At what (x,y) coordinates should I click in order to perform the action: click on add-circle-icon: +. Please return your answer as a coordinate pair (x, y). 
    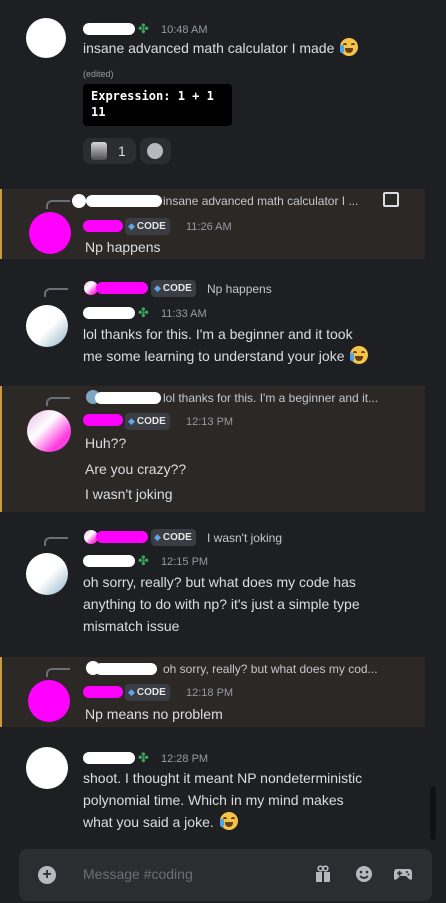
    Looking at the image, I should click on (47, 875).